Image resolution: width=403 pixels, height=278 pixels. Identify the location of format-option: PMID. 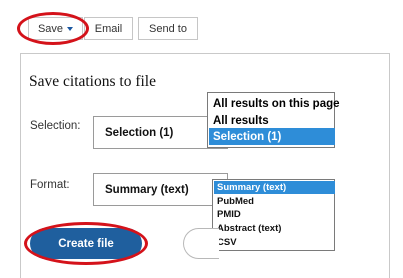
(274, 214).